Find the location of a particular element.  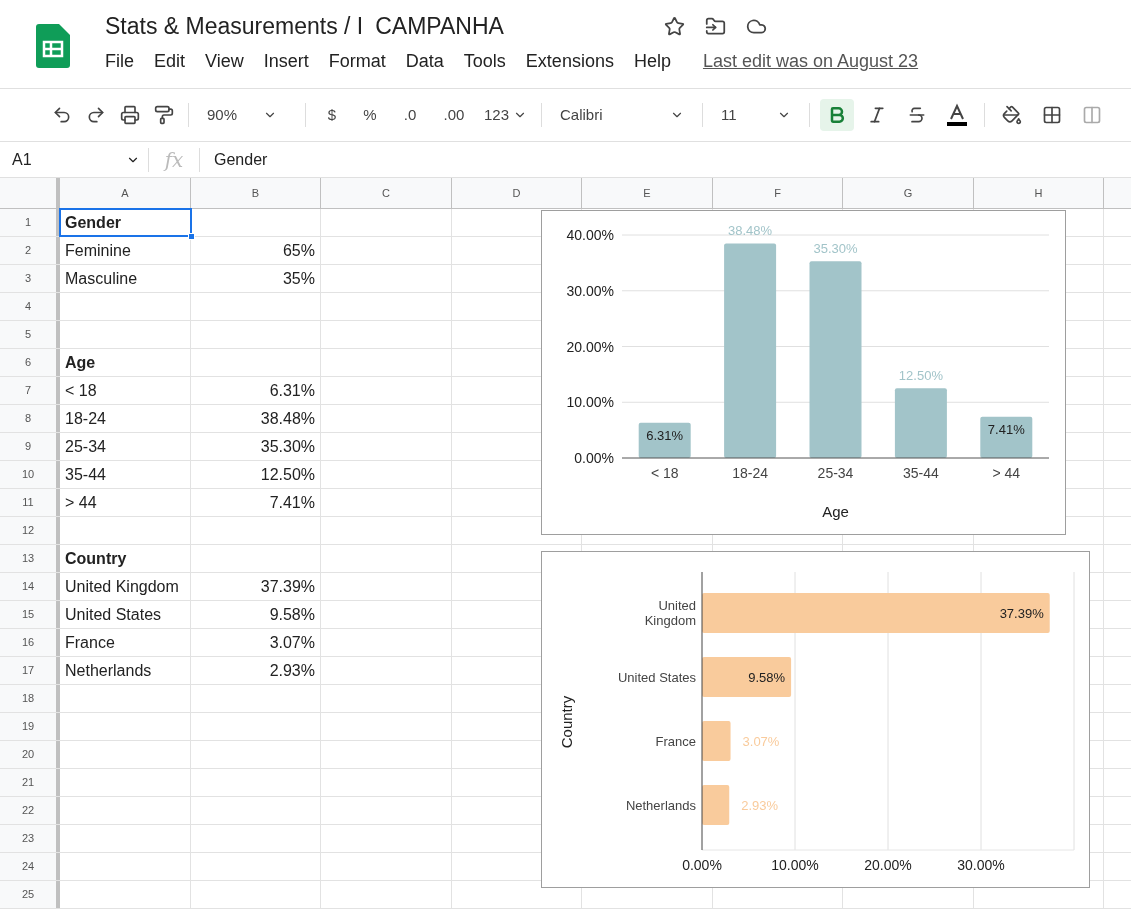

sheets-logo-icon is located at coordinates (52, 46).